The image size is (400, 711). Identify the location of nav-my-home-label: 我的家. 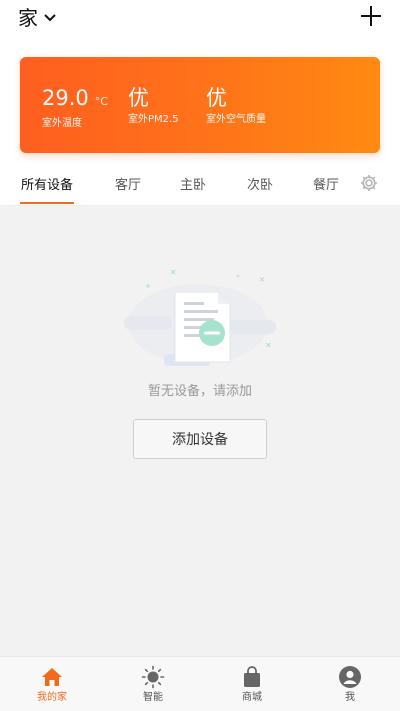
(52, 697).